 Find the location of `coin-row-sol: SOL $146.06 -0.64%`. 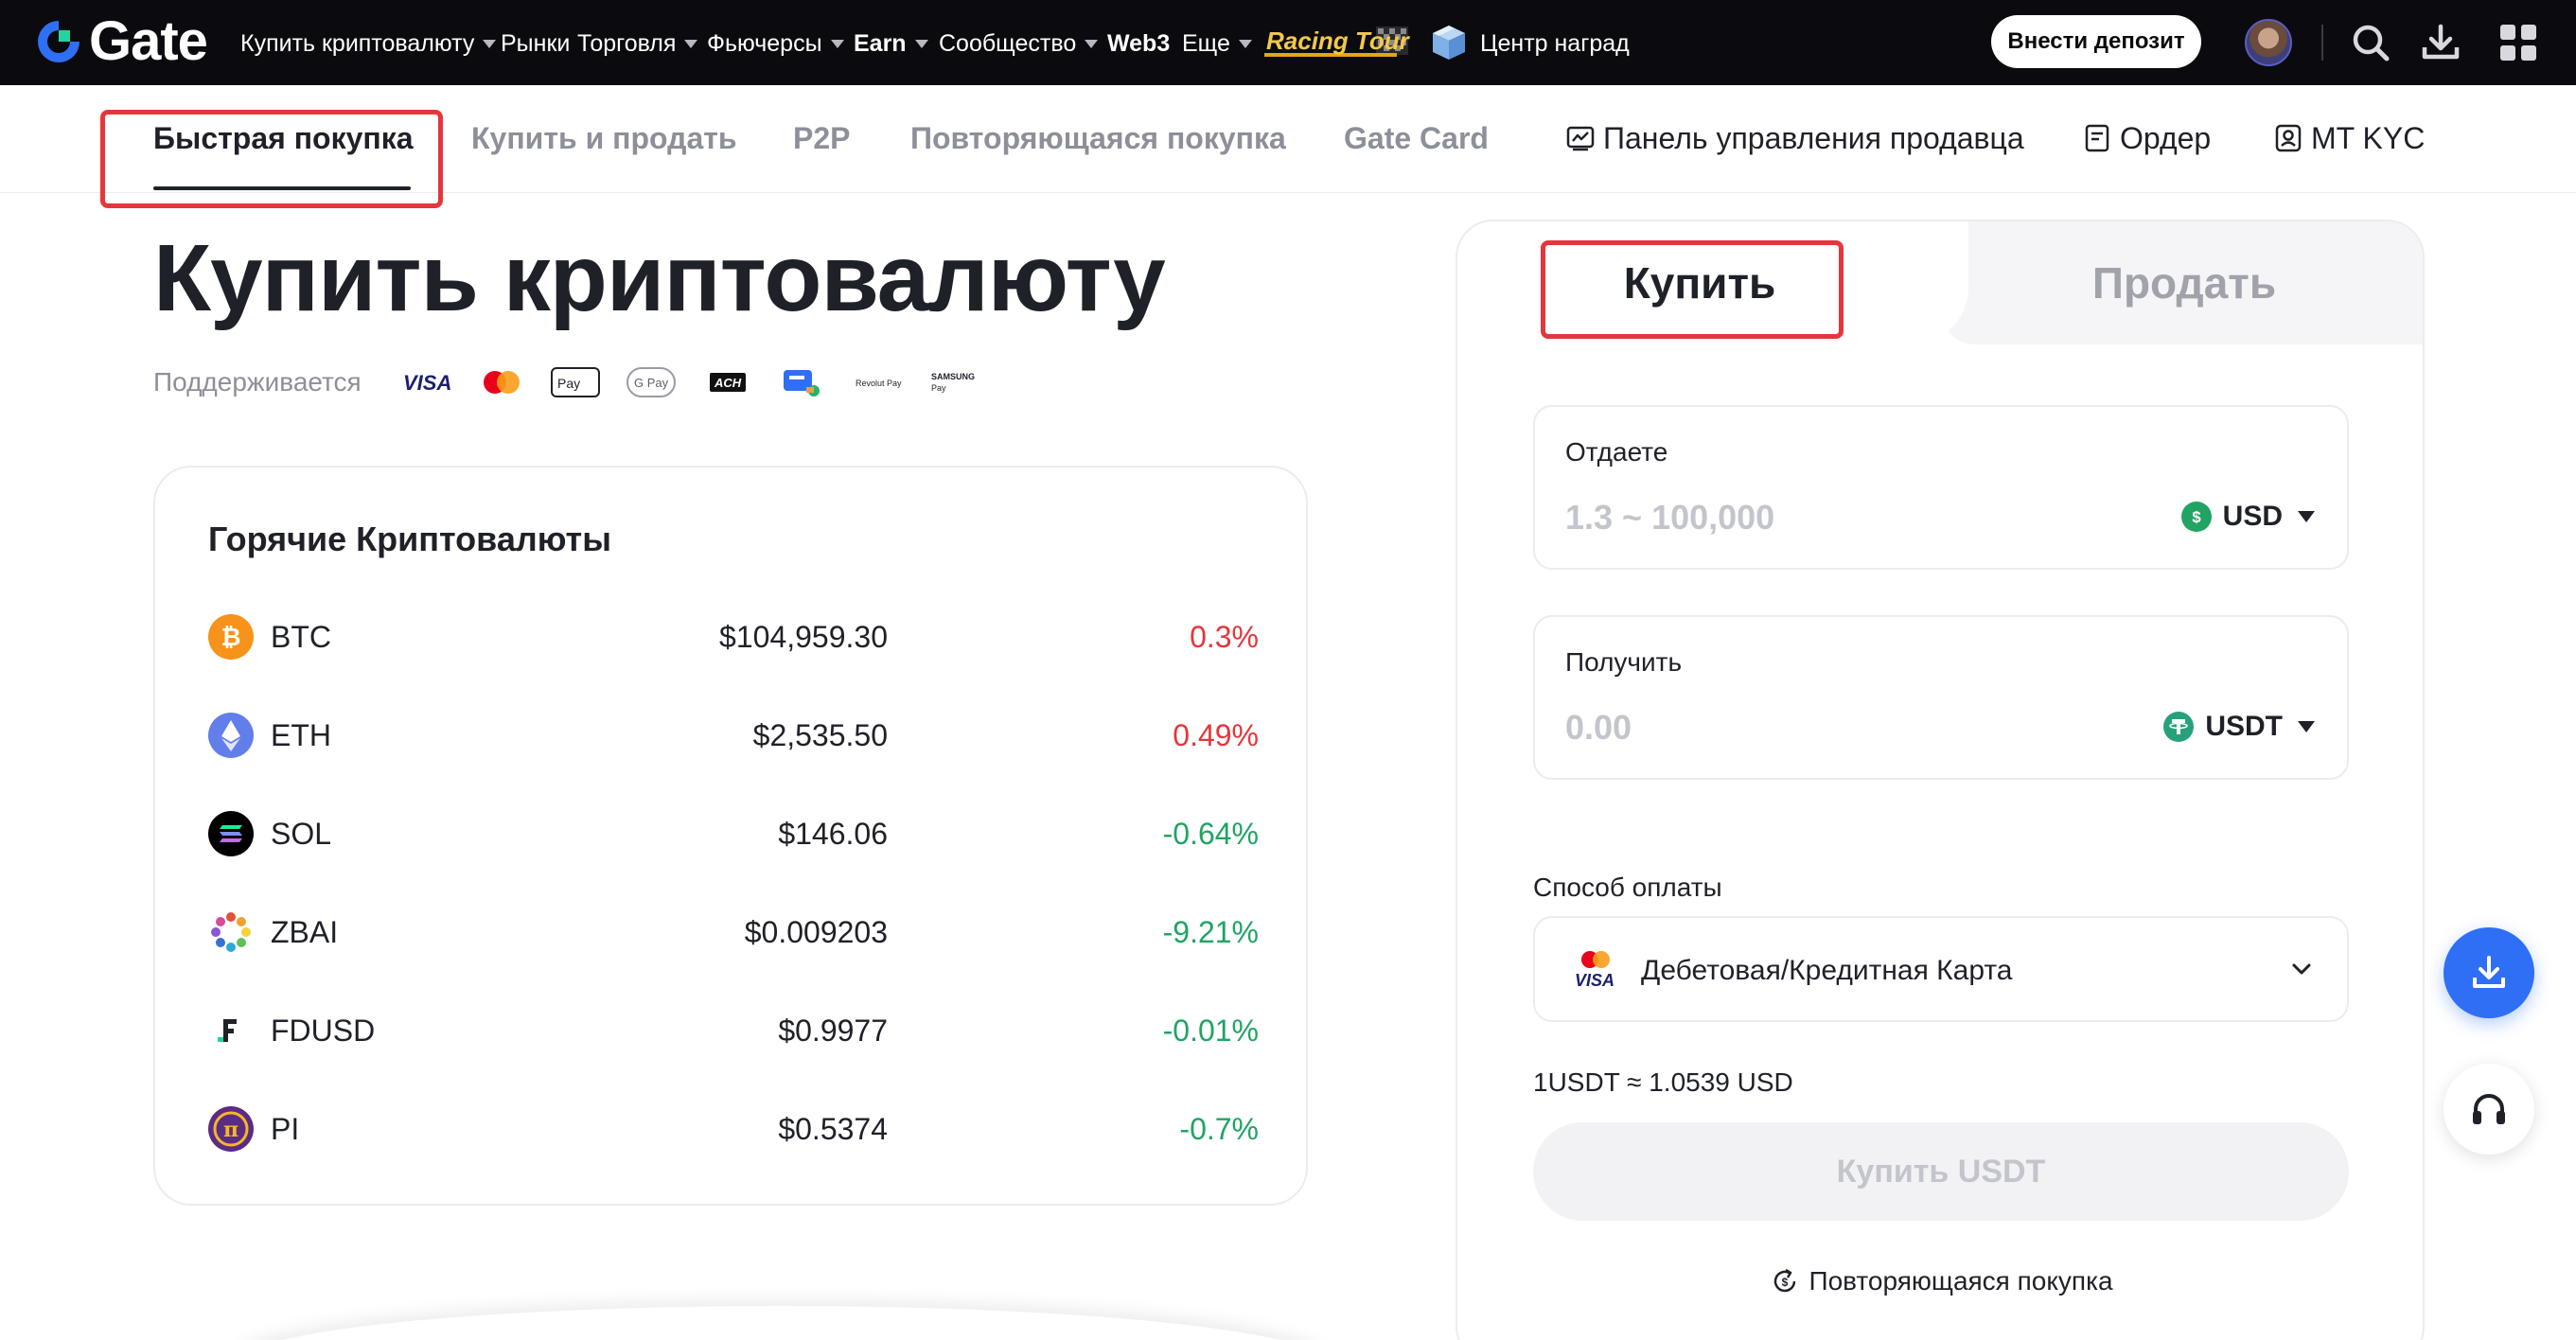

coin-row-sol: SOL $146.06 -0.64% is located at coordinates (733, 833).